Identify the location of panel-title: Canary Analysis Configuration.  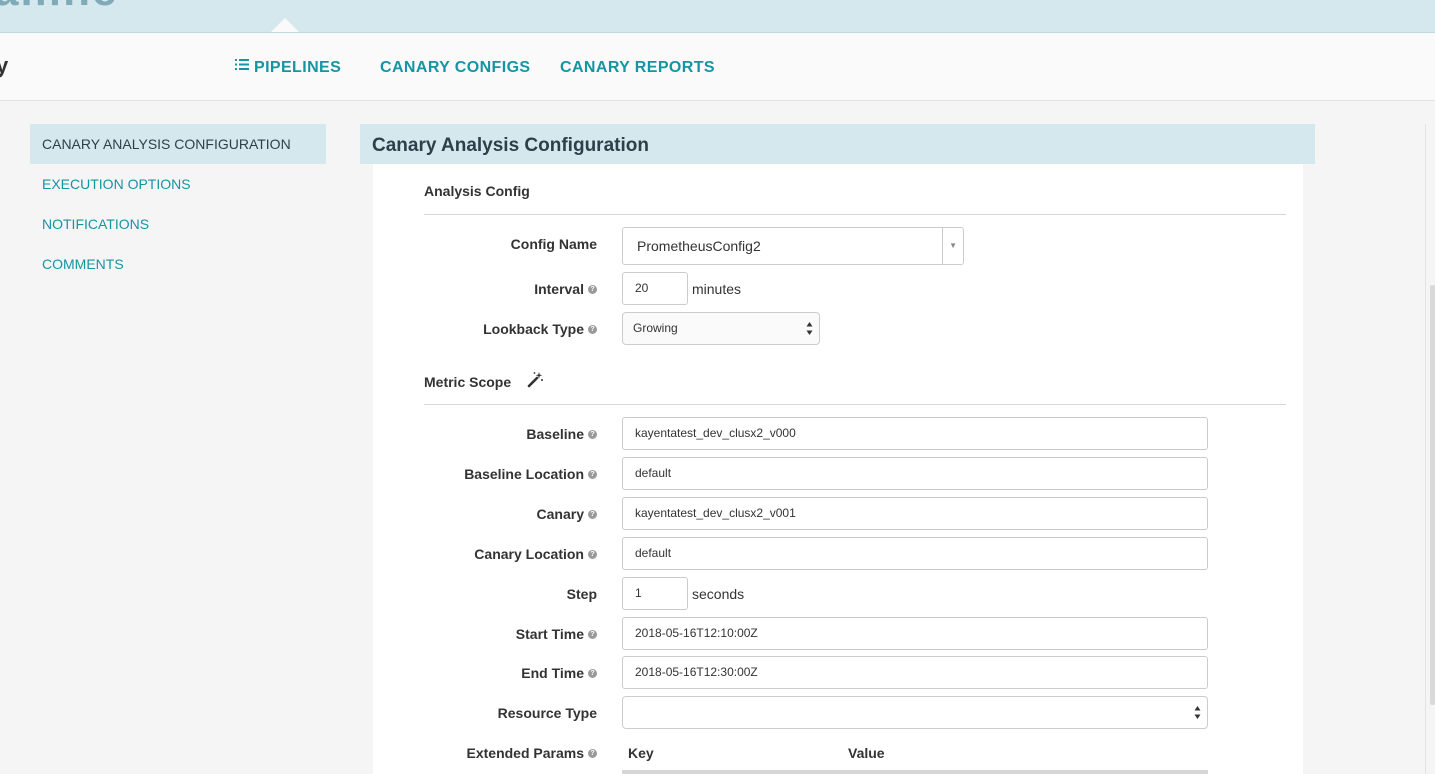
(837, 144).